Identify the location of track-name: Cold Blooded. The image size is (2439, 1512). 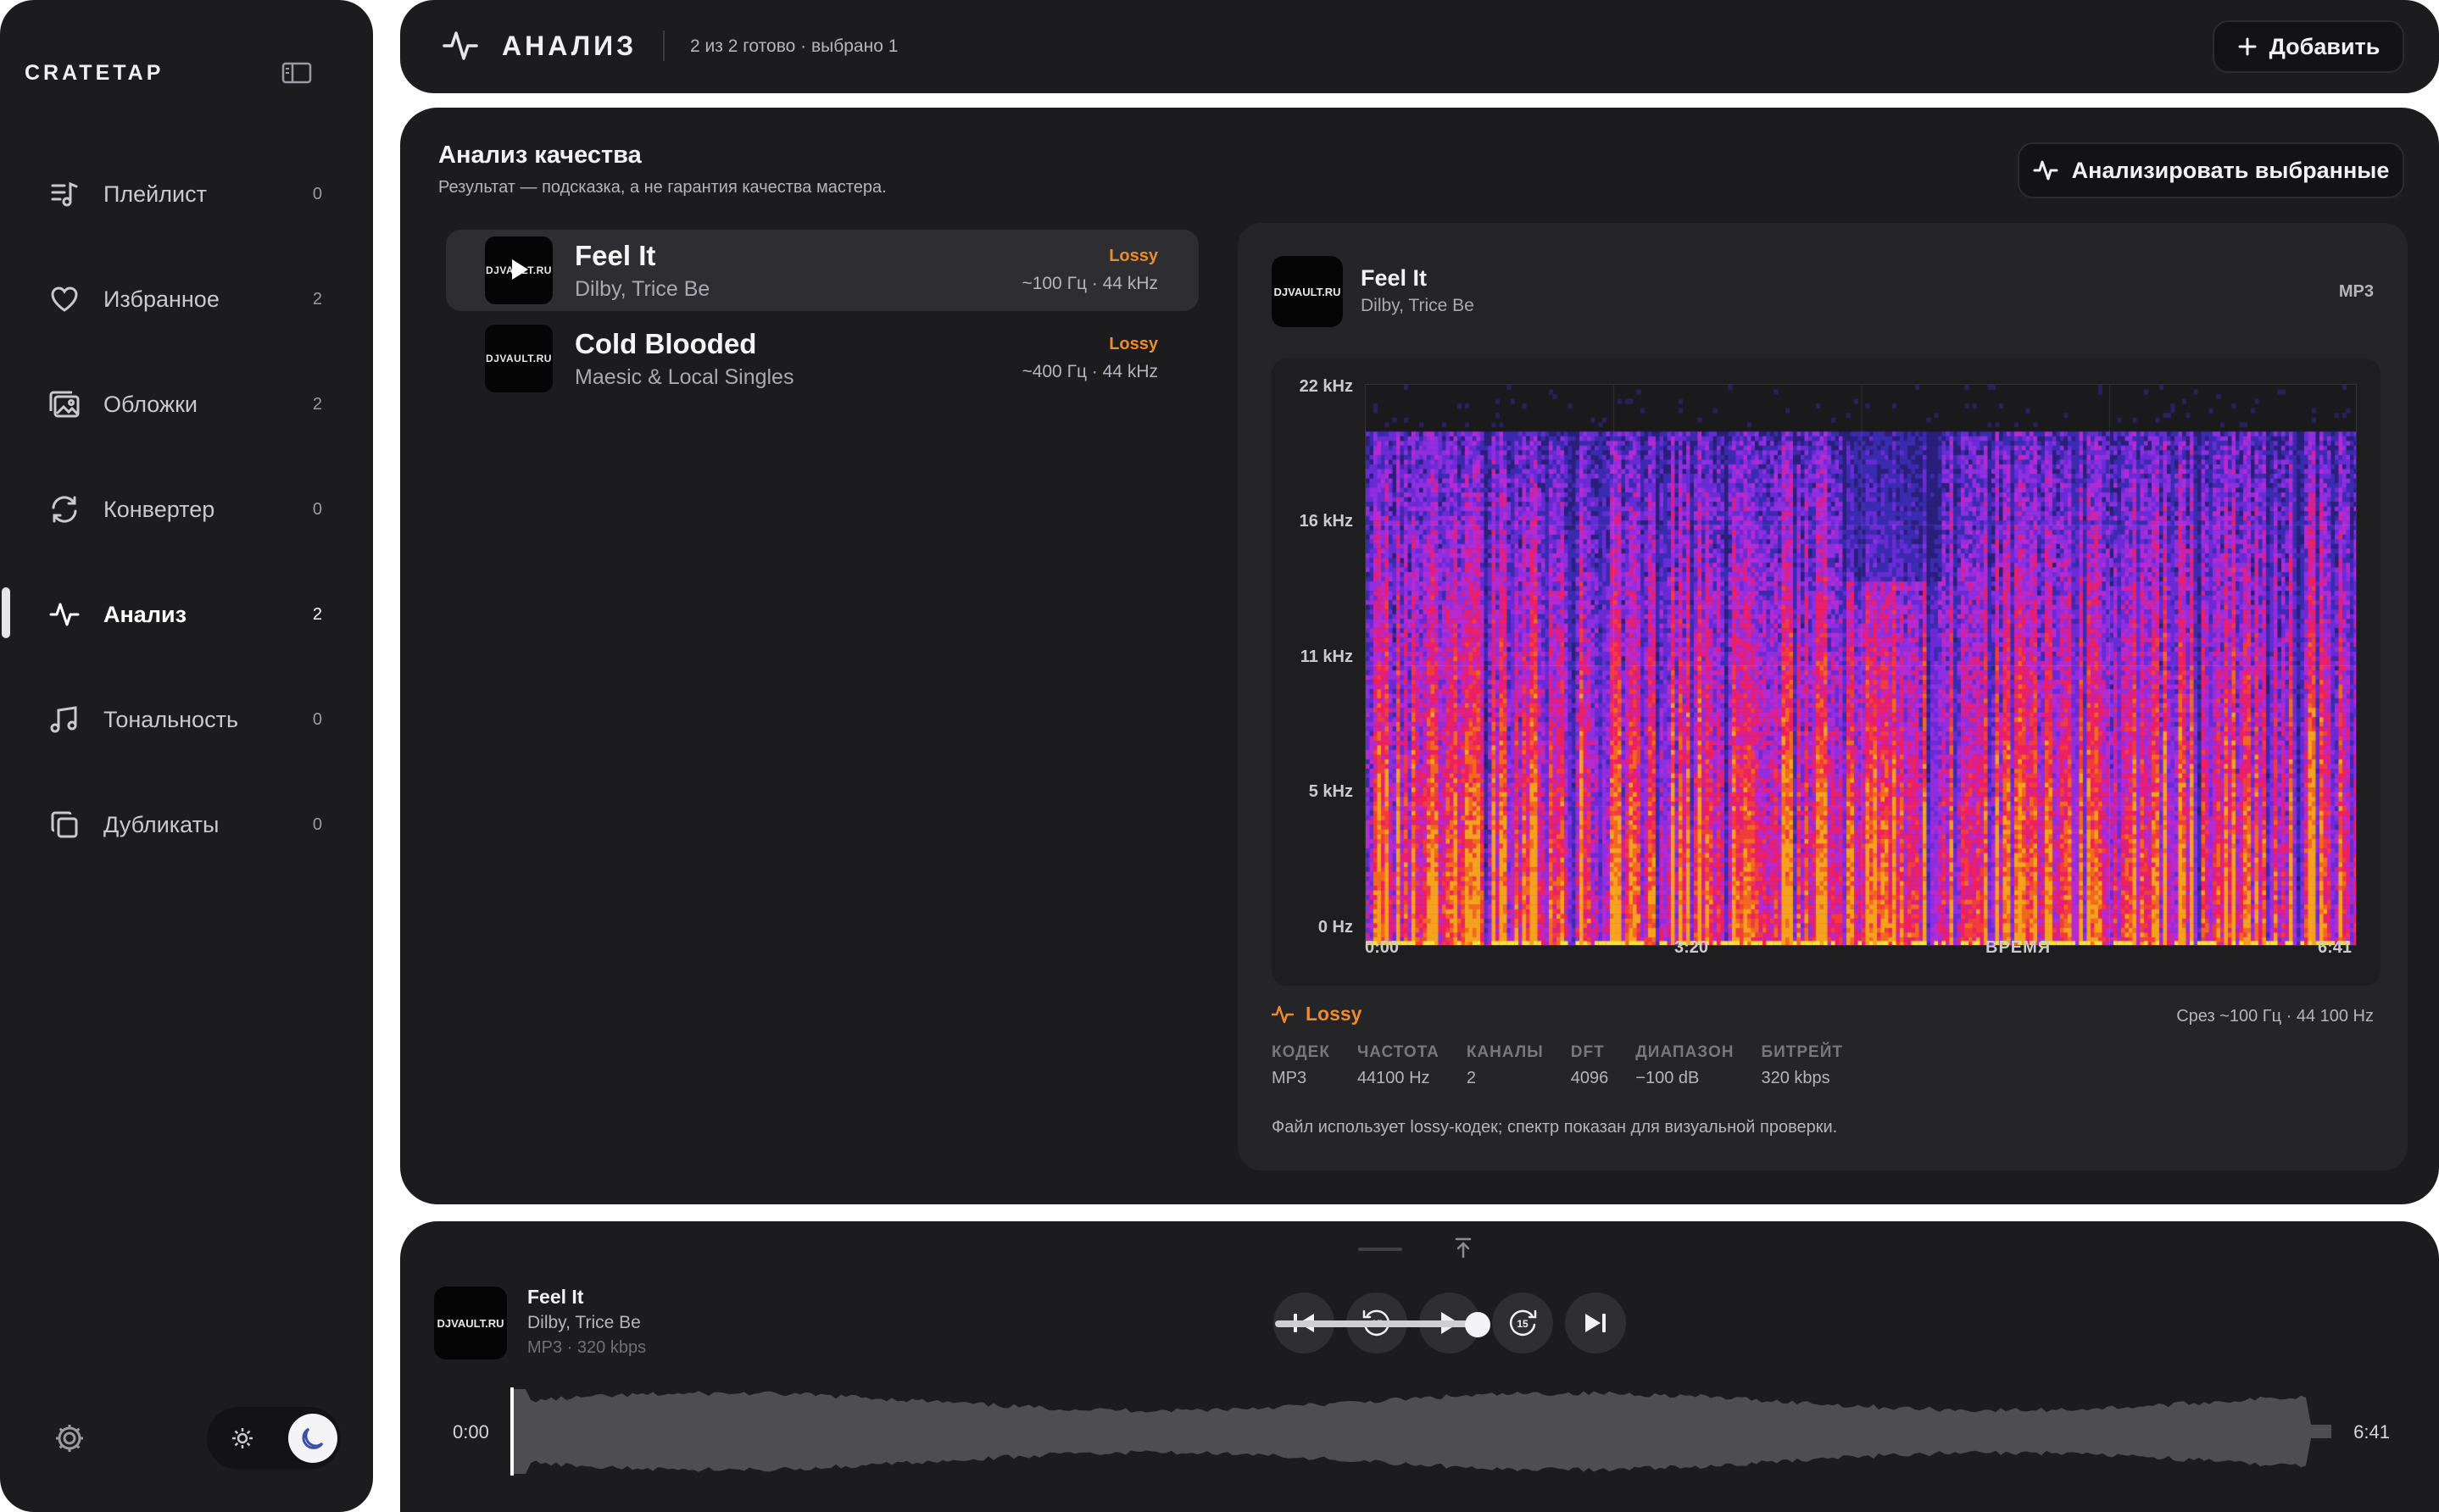
(666, 344).